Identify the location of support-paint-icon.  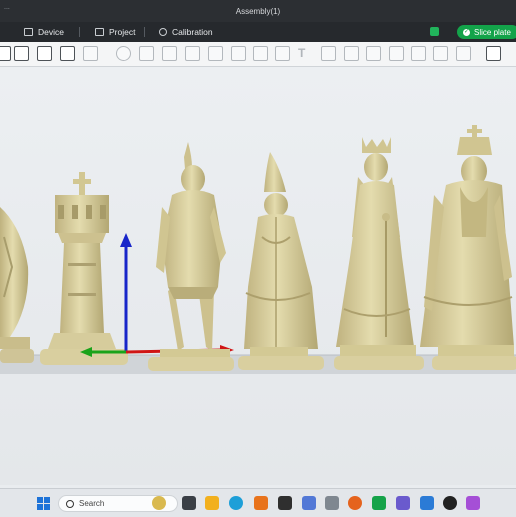
(260, 53).